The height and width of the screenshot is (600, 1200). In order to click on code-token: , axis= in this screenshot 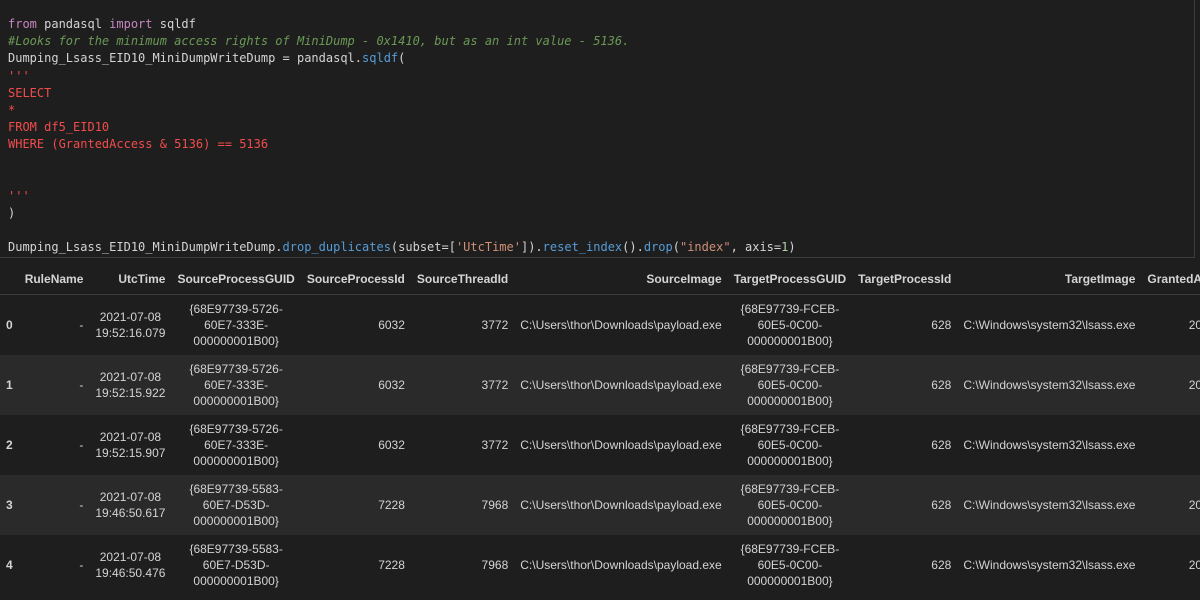, I will do `click(756, 247)`.